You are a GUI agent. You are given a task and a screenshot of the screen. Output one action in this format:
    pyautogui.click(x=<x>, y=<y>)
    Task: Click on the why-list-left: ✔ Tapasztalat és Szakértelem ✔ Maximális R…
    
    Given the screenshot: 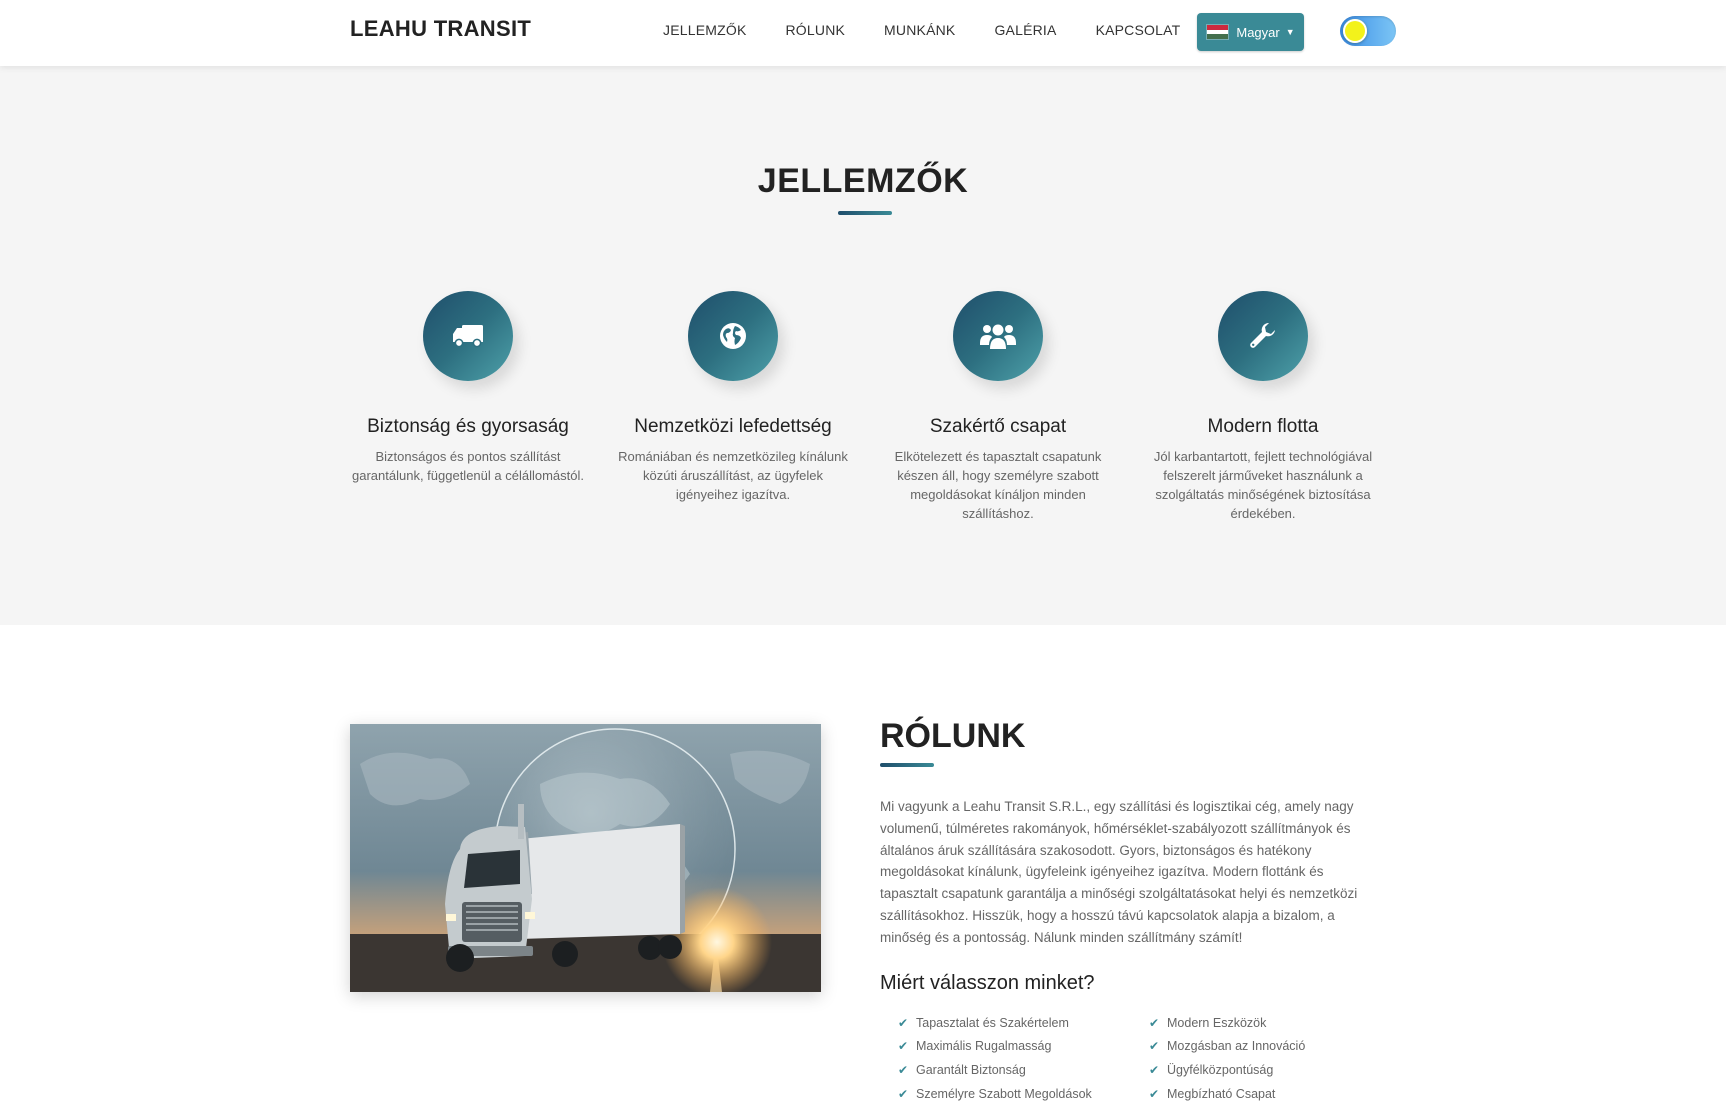 What is the action you would take?
    pyautogui.click(x=1018, y=1058)
    